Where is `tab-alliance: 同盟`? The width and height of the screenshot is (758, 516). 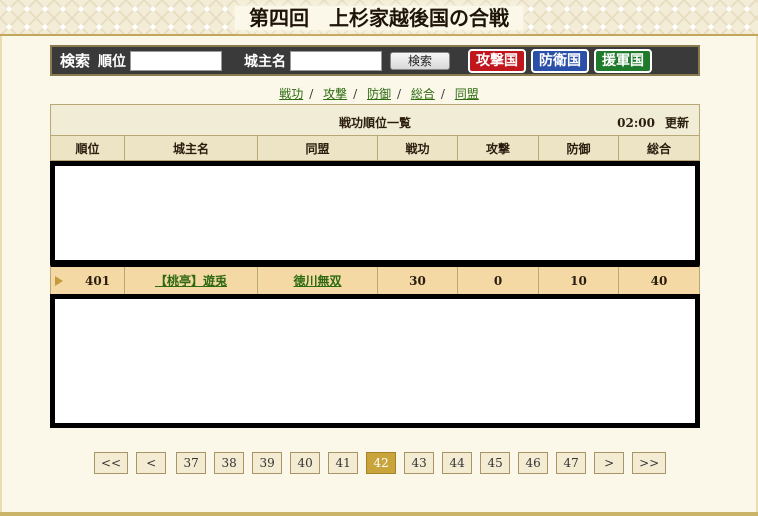 tab-alliance: 同盟 is located at coordinates (467, 94).